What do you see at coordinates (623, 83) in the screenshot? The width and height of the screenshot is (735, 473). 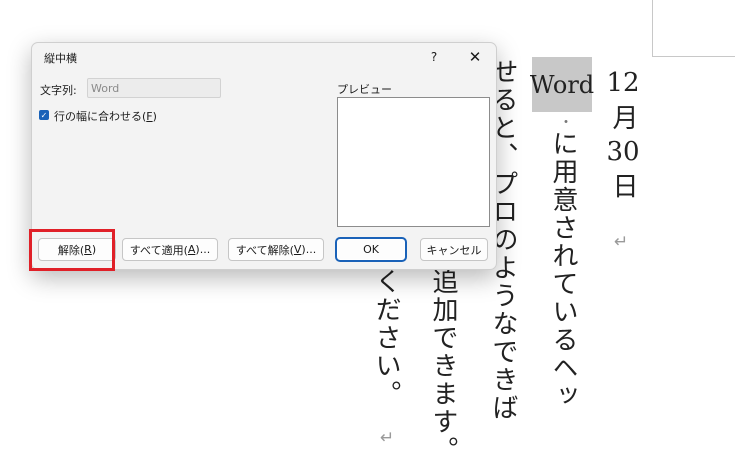 I see `date-year-digits: 12` at bounding box center [623, 83].